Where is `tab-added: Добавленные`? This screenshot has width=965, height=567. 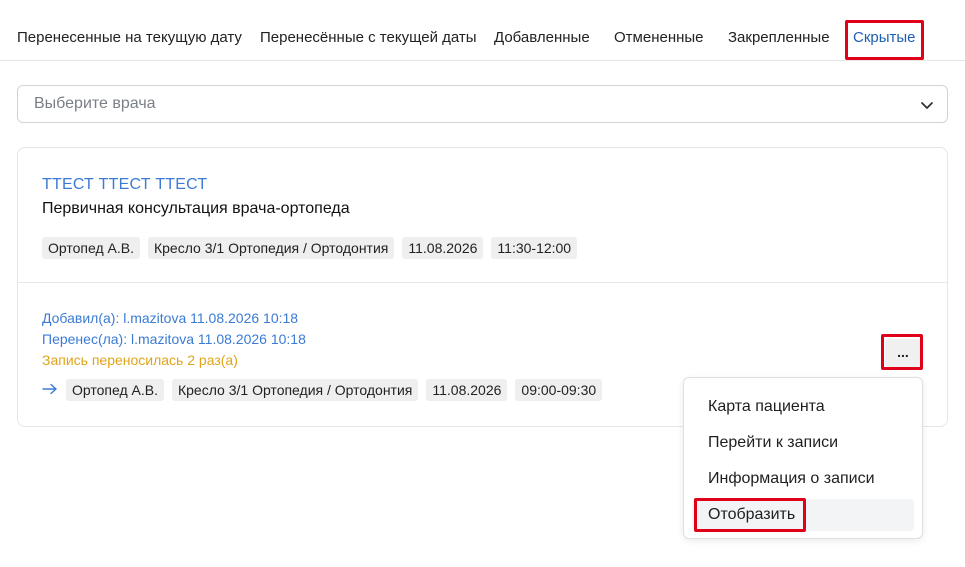
tab-added: Добавленные is located at coordinates (542, 38).